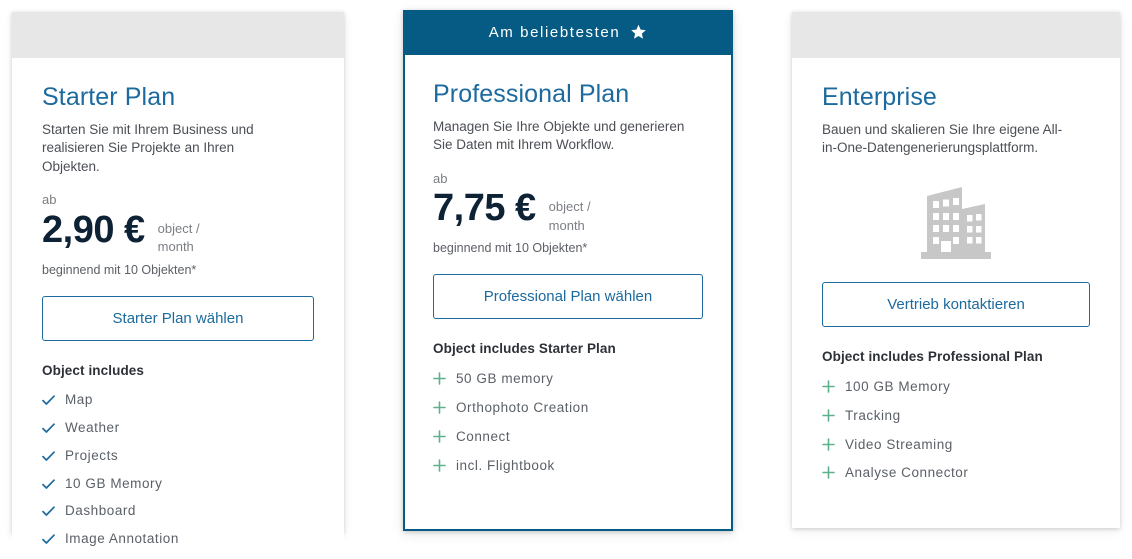  Describe the element at coordinates (178, 318) in the screenshot. I see `select-starter-plan-button: Starter Plan wählen` at that location.